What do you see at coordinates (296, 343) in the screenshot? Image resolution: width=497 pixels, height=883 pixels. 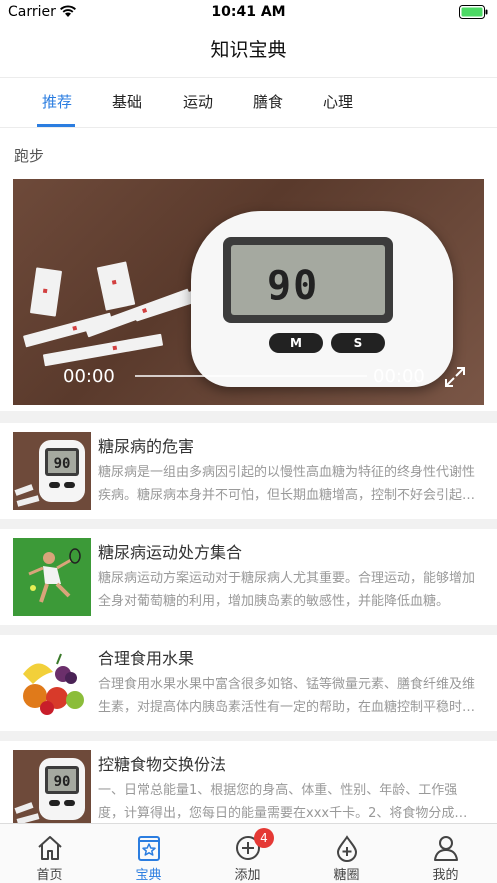 I see `meter-m-button: M` at bounding box center [296, 343].